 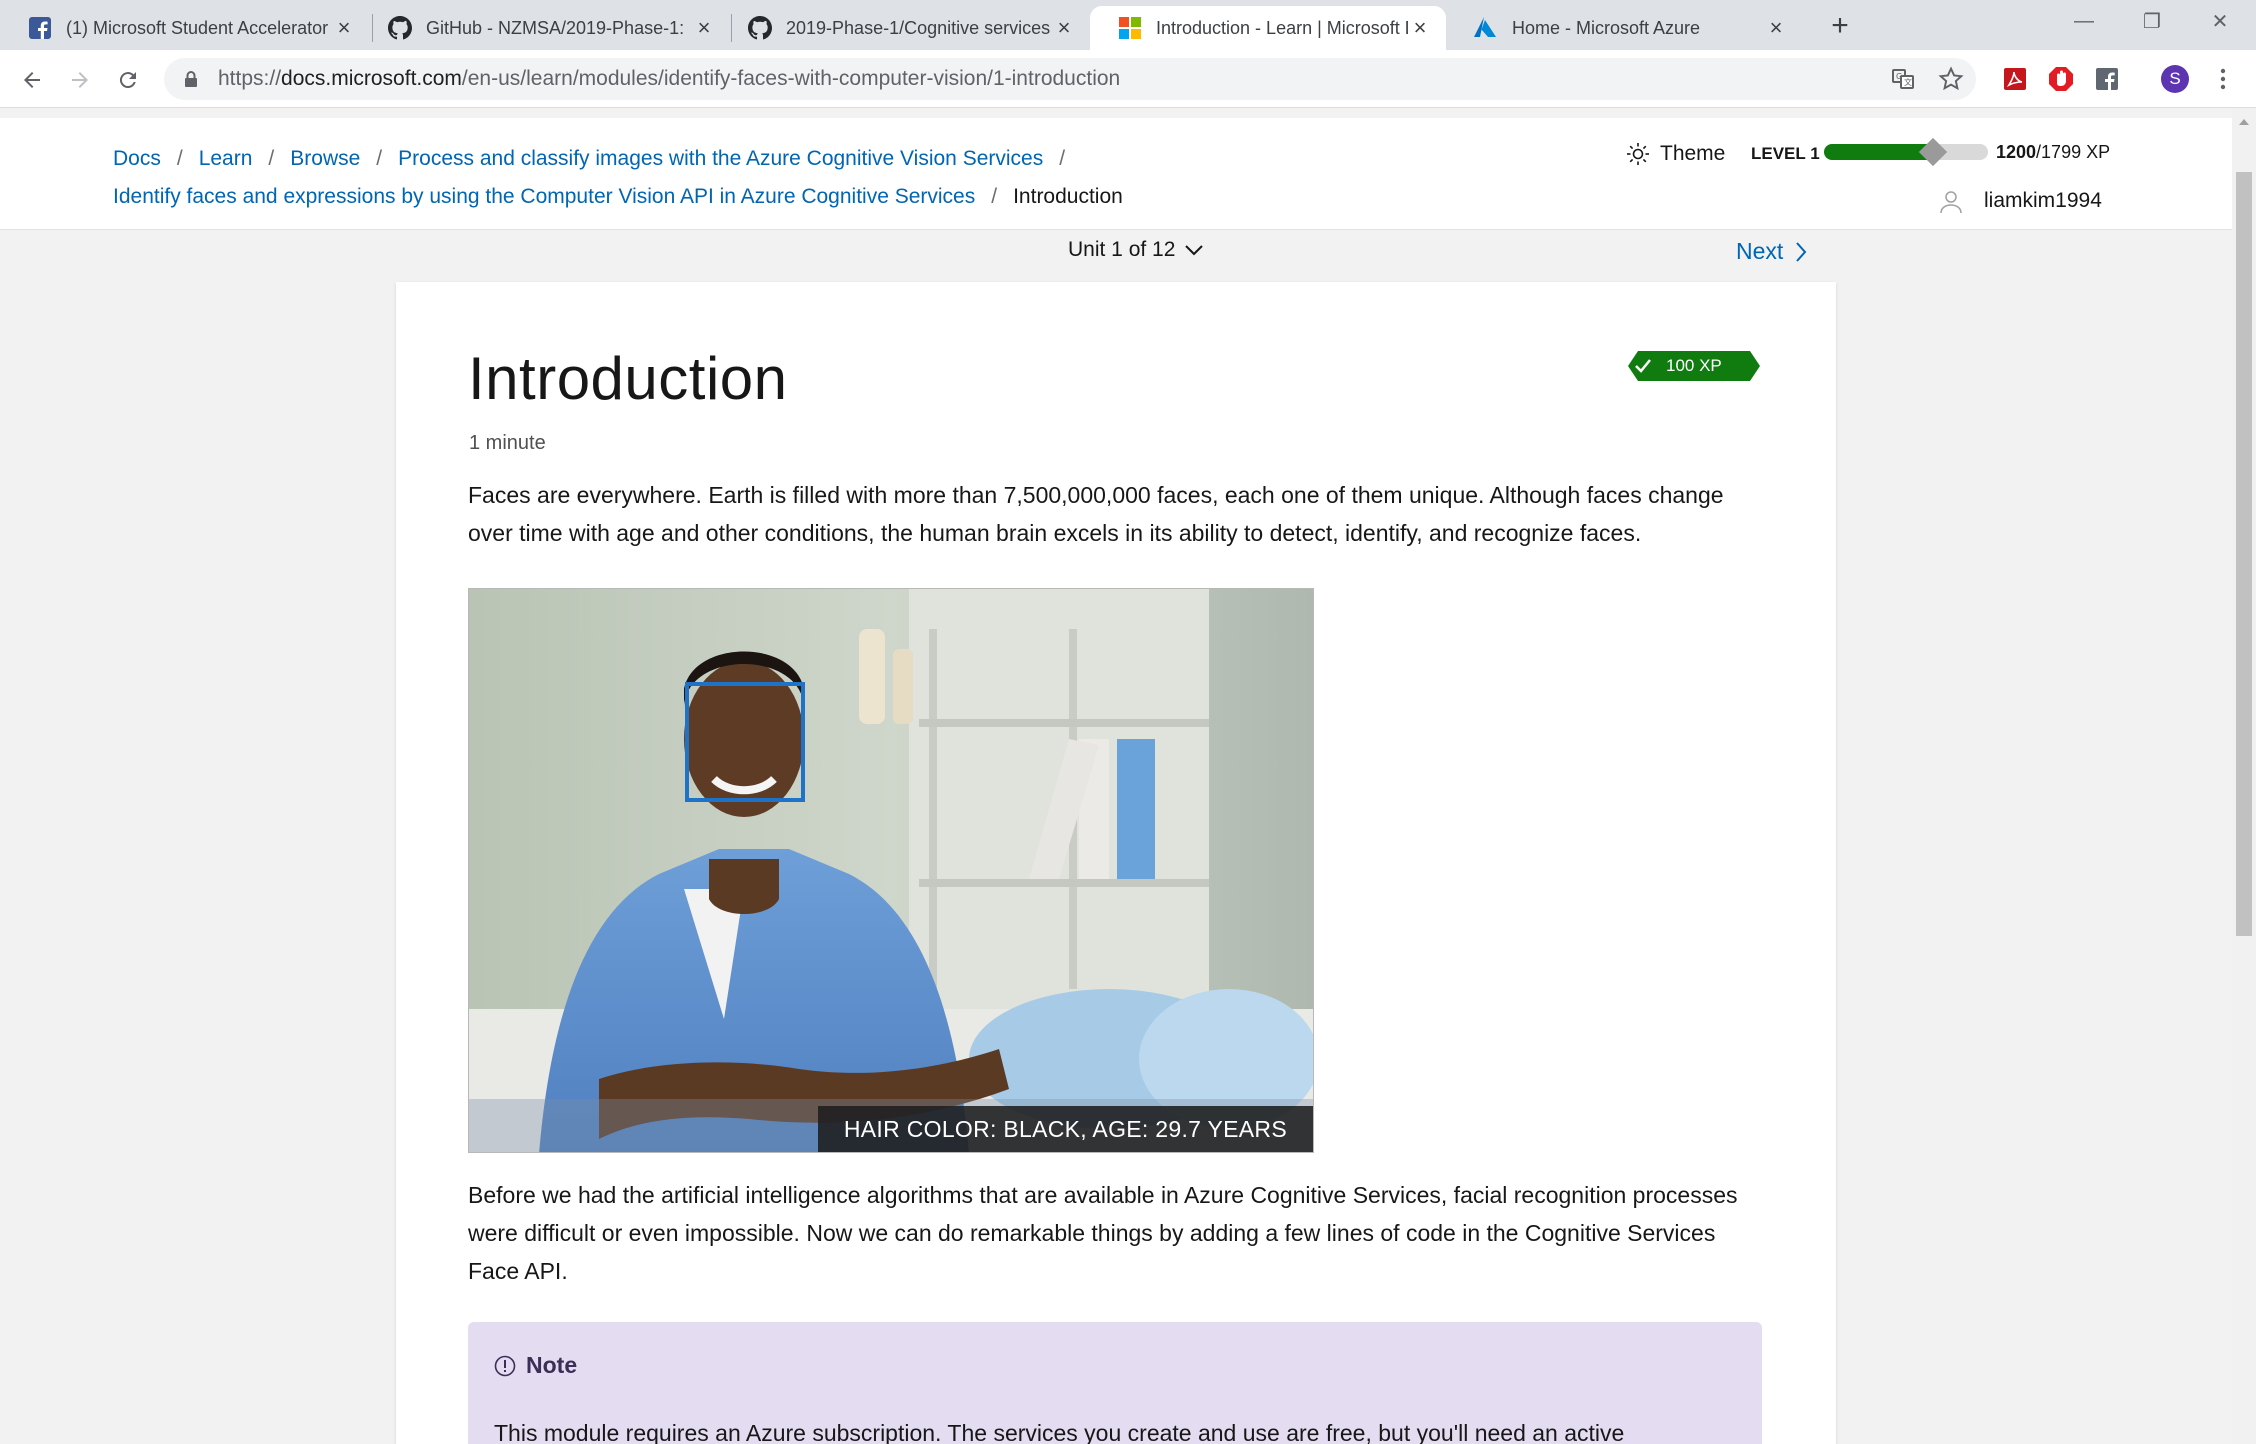 I want to click on info-icon, so click(x=505, y=1365).